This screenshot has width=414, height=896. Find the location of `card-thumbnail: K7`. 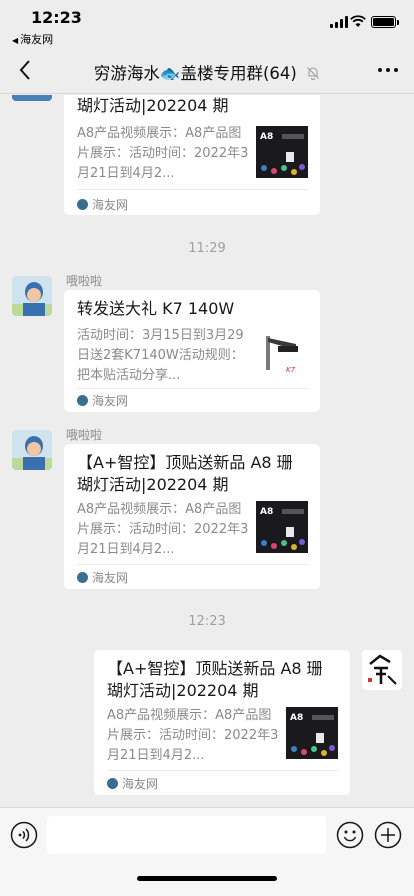

card-thumbnail: K7 is located at coordinates (282, 354).